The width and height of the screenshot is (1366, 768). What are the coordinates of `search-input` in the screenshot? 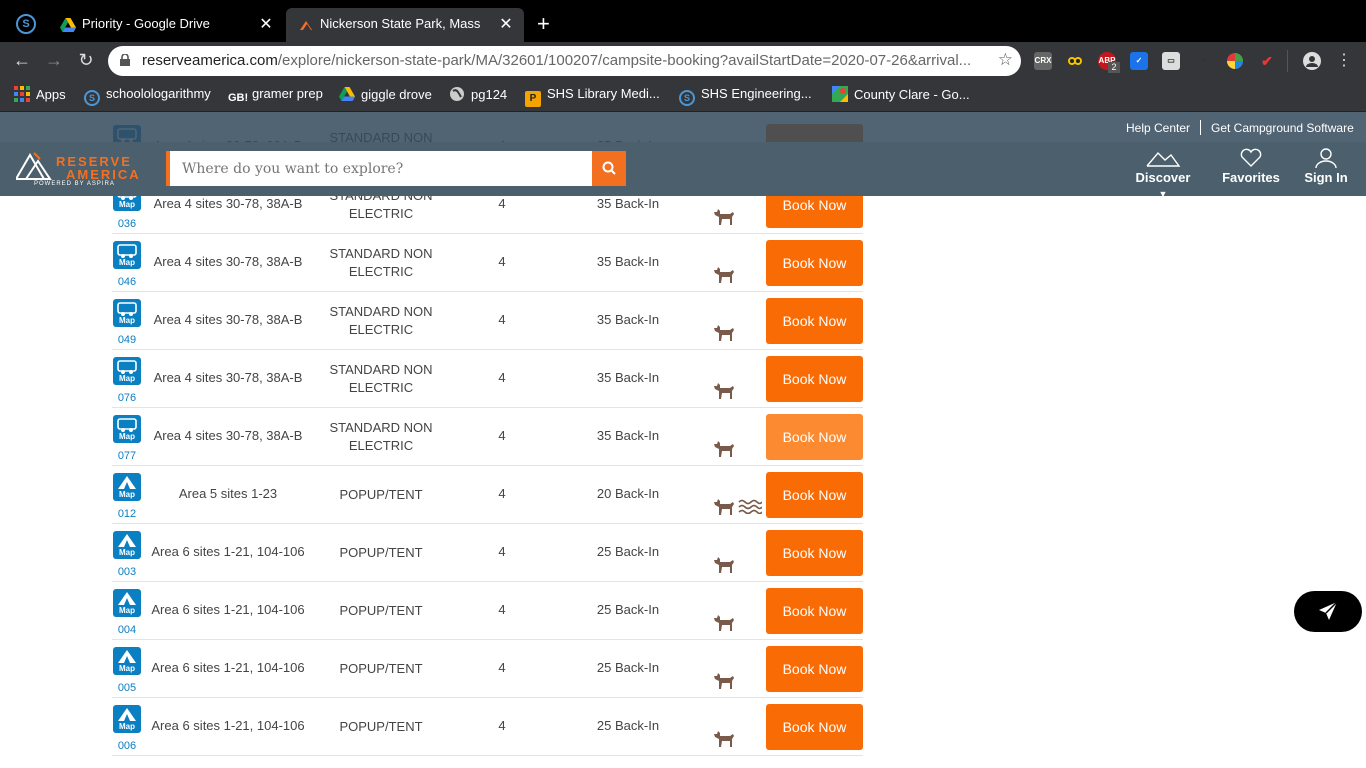 It's located at (381, 168).